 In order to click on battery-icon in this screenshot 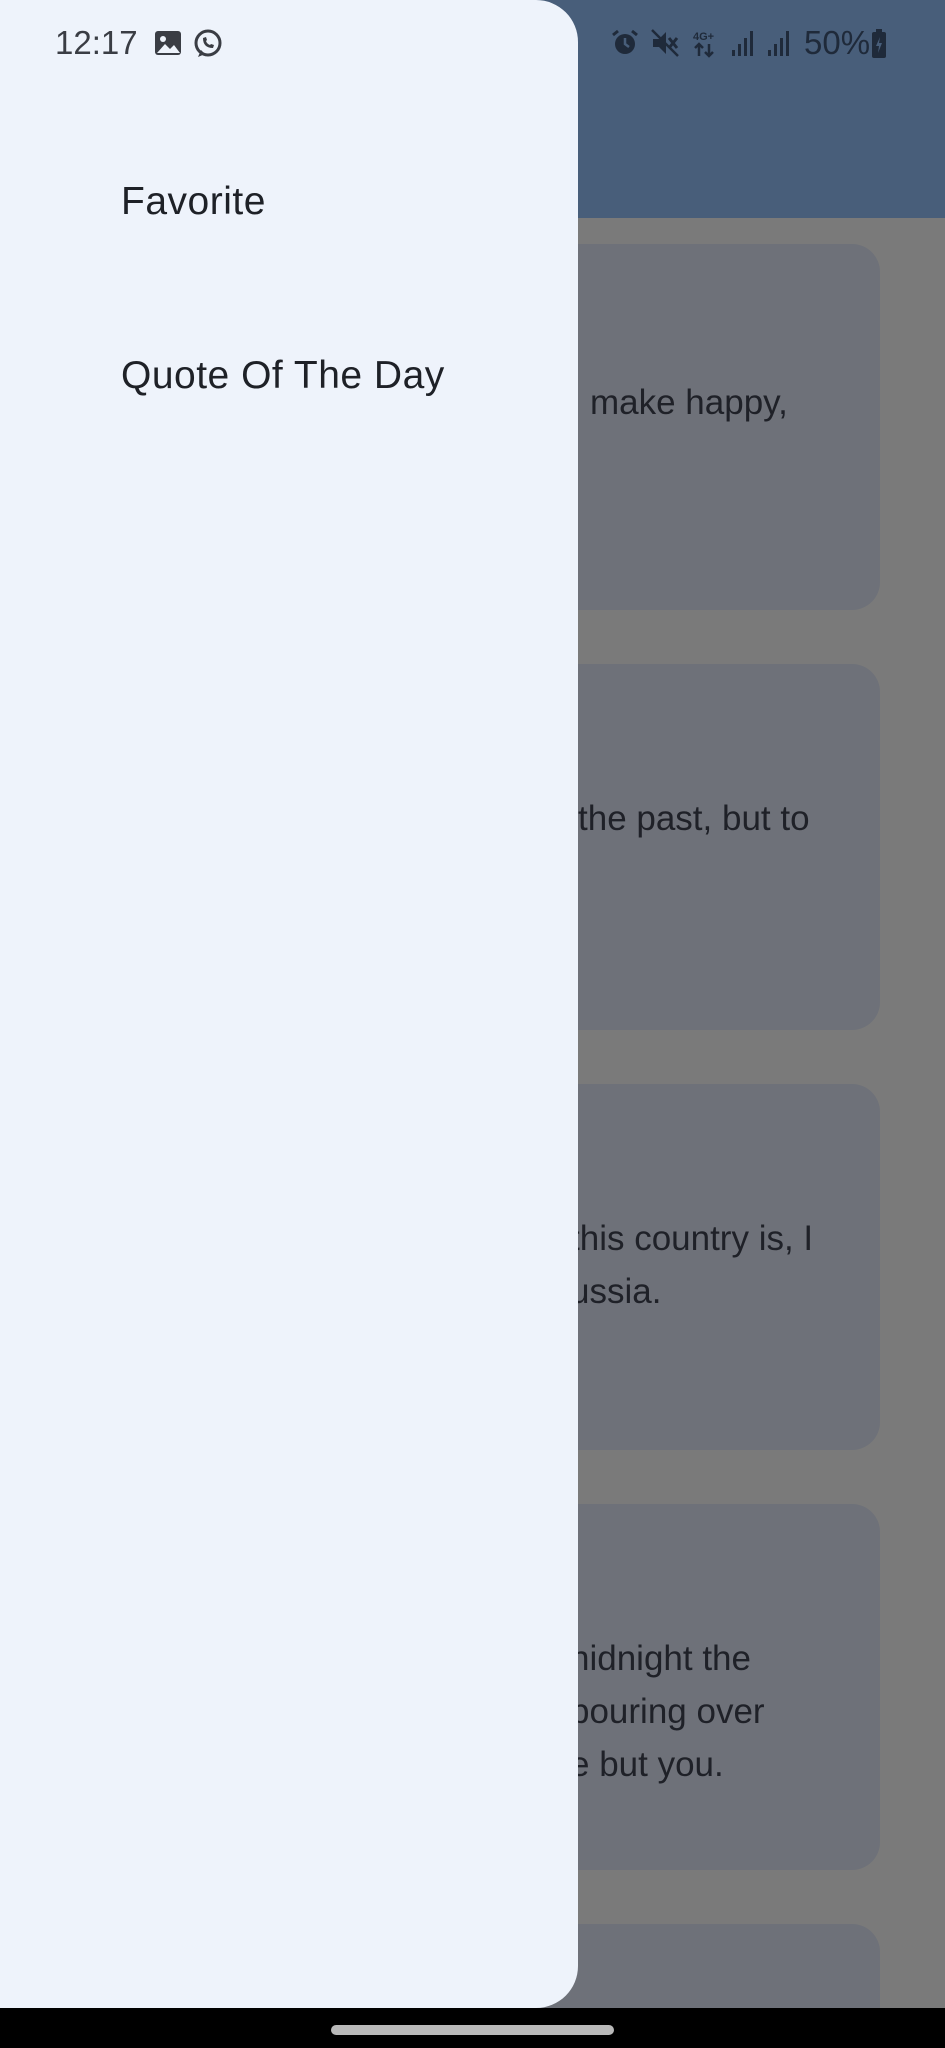, I will do `click(879, 43)`.